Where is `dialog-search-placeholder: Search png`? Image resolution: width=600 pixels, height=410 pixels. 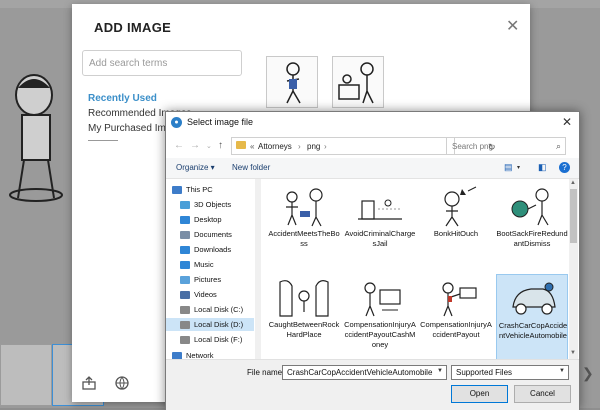
dialog-search-placeholder: Search png is located at coordinates (472, 146).